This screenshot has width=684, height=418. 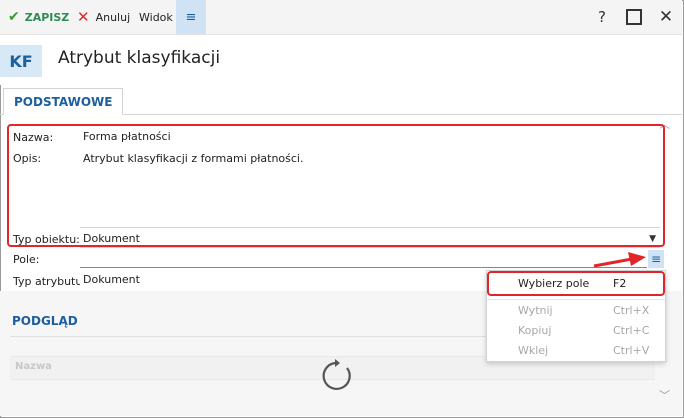 What do you see at coordinates (652, 239) in the screenshot?
I see `chevron-down-icon: ▼` at bounding box center [652, 239].